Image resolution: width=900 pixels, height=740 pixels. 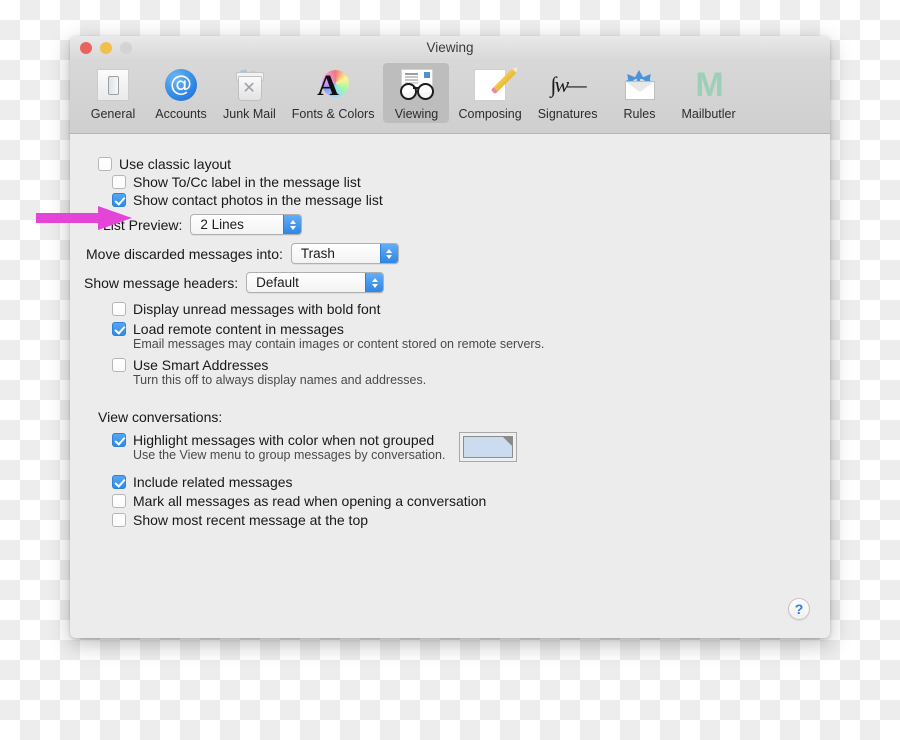 I want to click on checkbox-highlight-messages, so click(x=119, y=440).